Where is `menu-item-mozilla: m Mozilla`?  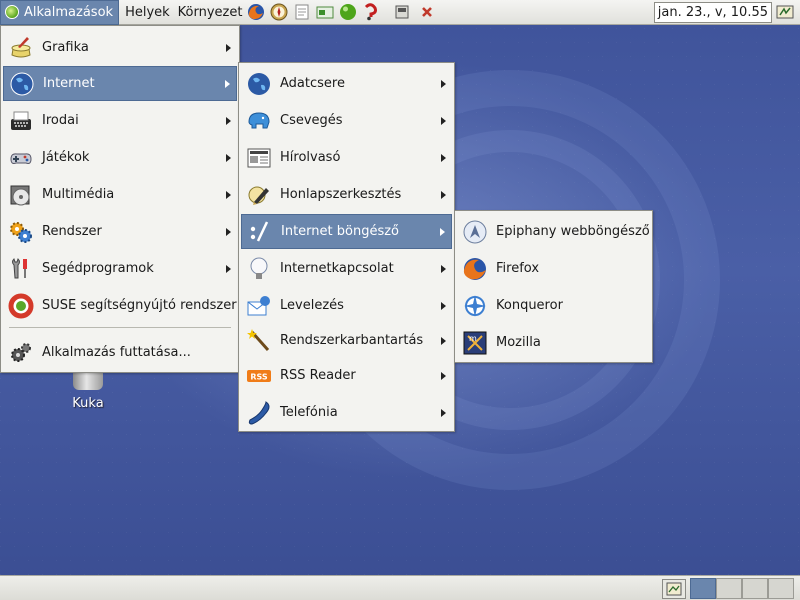
menu-item-mozilla: m Mozilla is located at coordinates (553, 342).